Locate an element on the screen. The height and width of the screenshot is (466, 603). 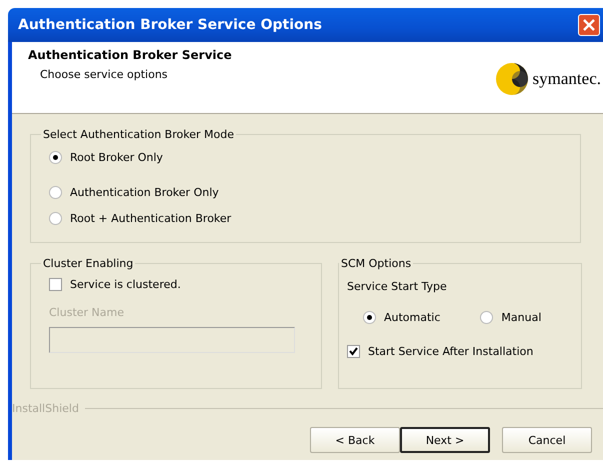
group-title: SCM Options is located at coordinates (376, 263).